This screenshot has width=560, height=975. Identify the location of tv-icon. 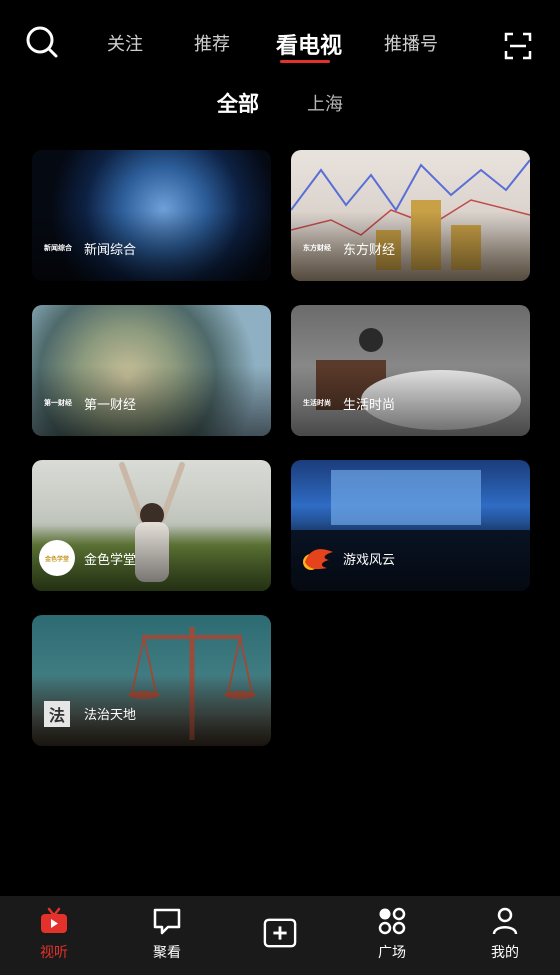
(54, 920).